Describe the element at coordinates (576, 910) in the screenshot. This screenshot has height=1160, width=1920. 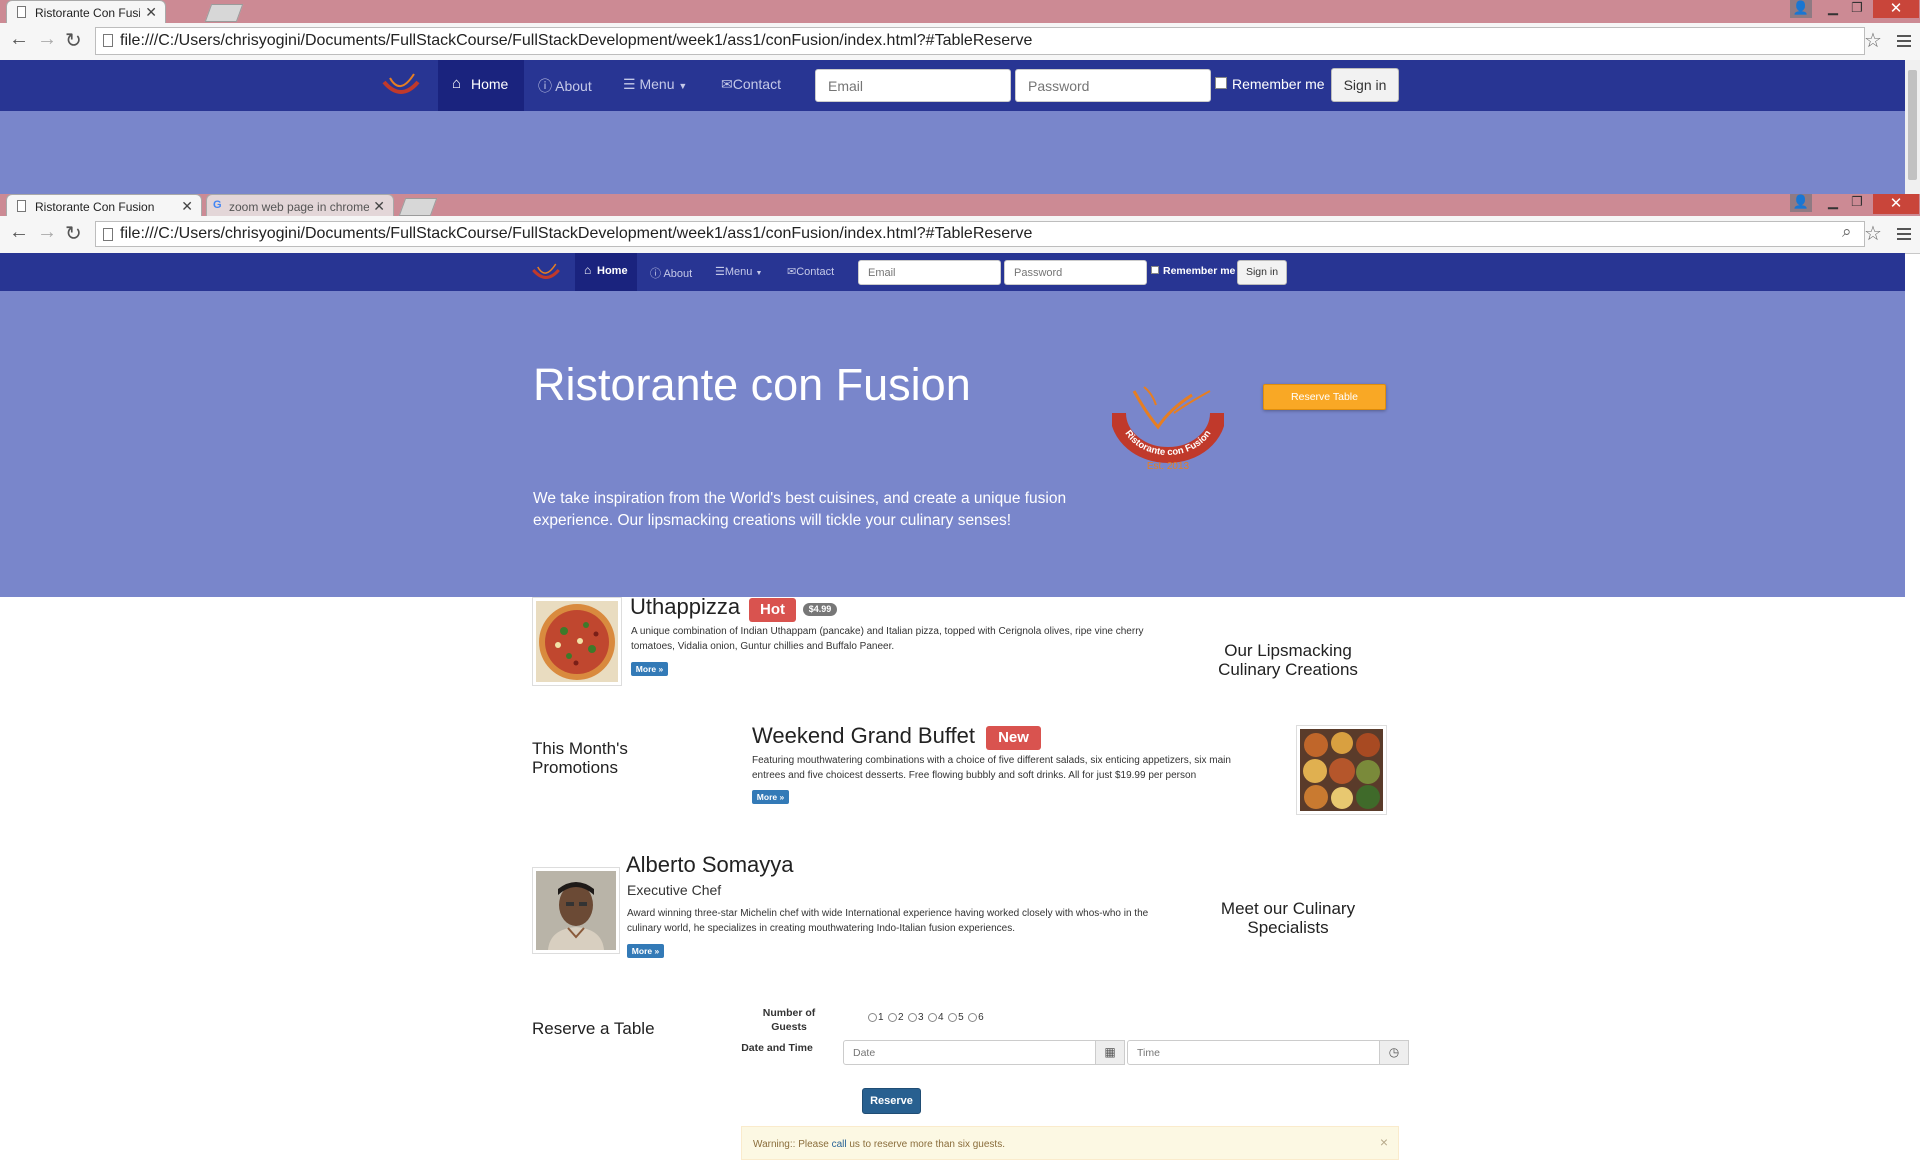
I see `leader-image` at that location.